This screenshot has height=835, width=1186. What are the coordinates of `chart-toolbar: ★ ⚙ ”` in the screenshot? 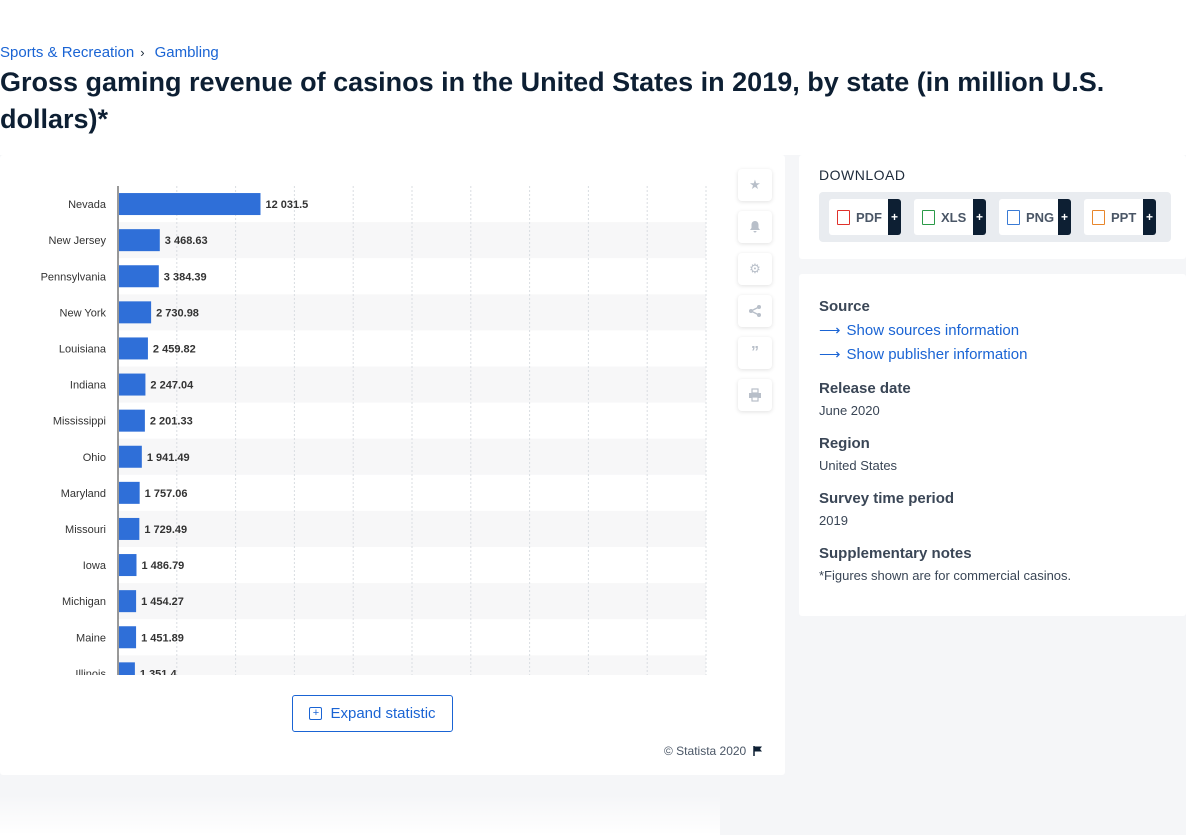 It's located at (755, 290).